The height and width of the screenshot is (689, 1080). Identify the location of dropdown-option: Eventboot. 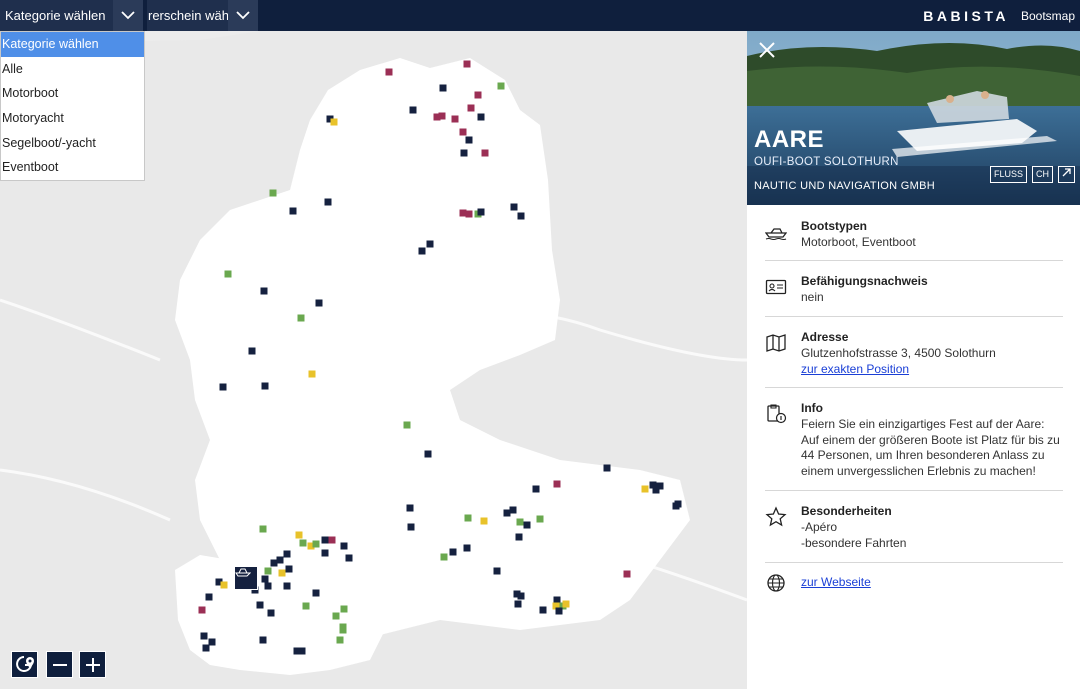
(72, 167).